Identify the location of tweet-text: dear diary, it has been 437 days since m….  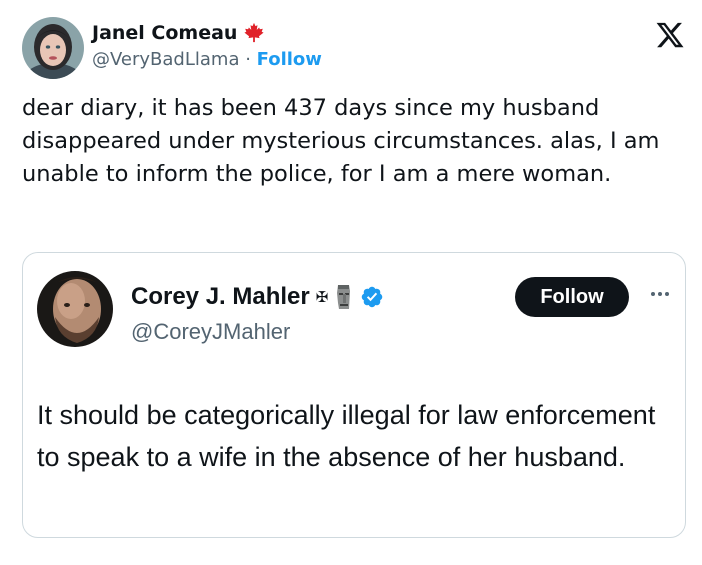
(341, 141).